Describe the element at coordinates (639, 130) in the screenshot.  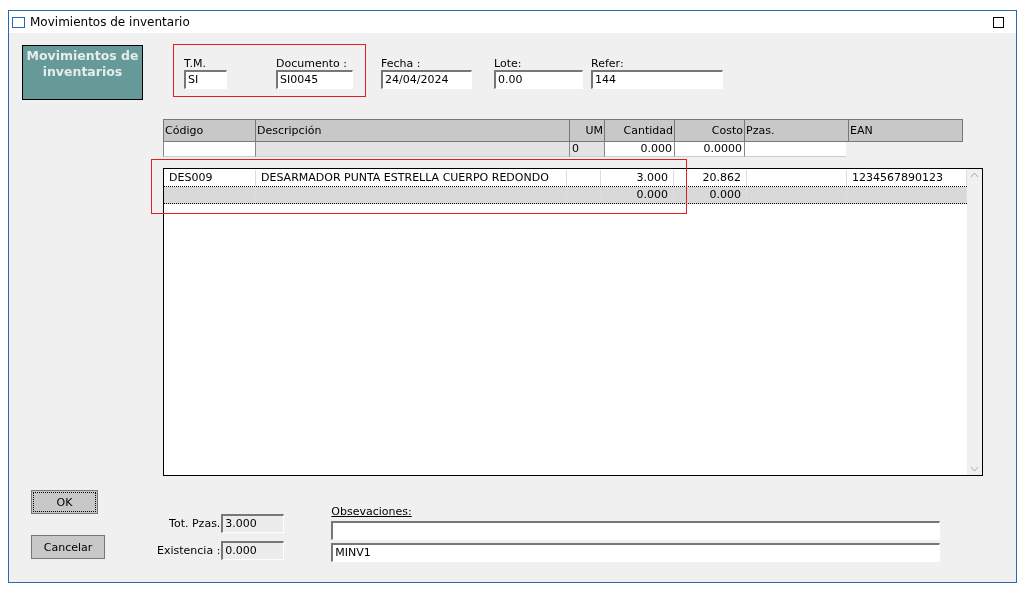
I see `column-header: Cantidad` at that location.